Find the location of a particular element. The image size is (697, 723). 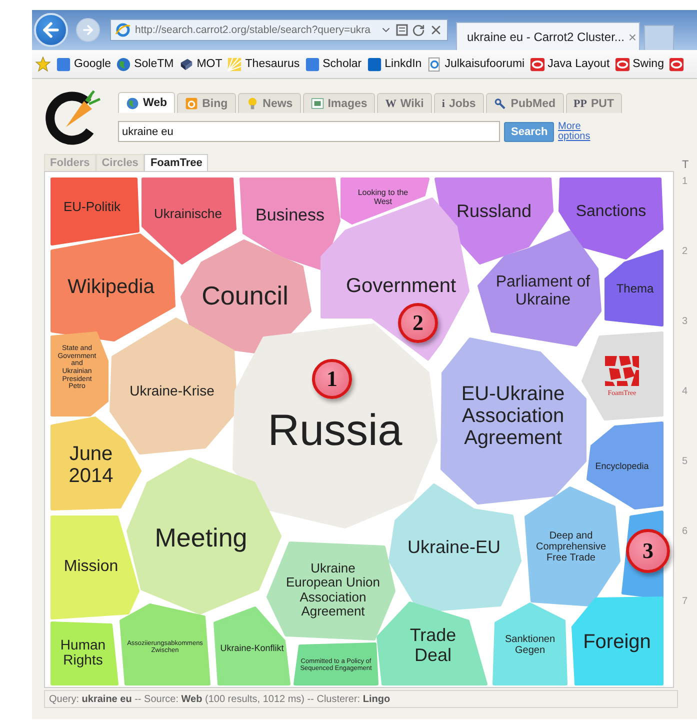

cluster-label: Sanctions is located at coordinates (611, 212).